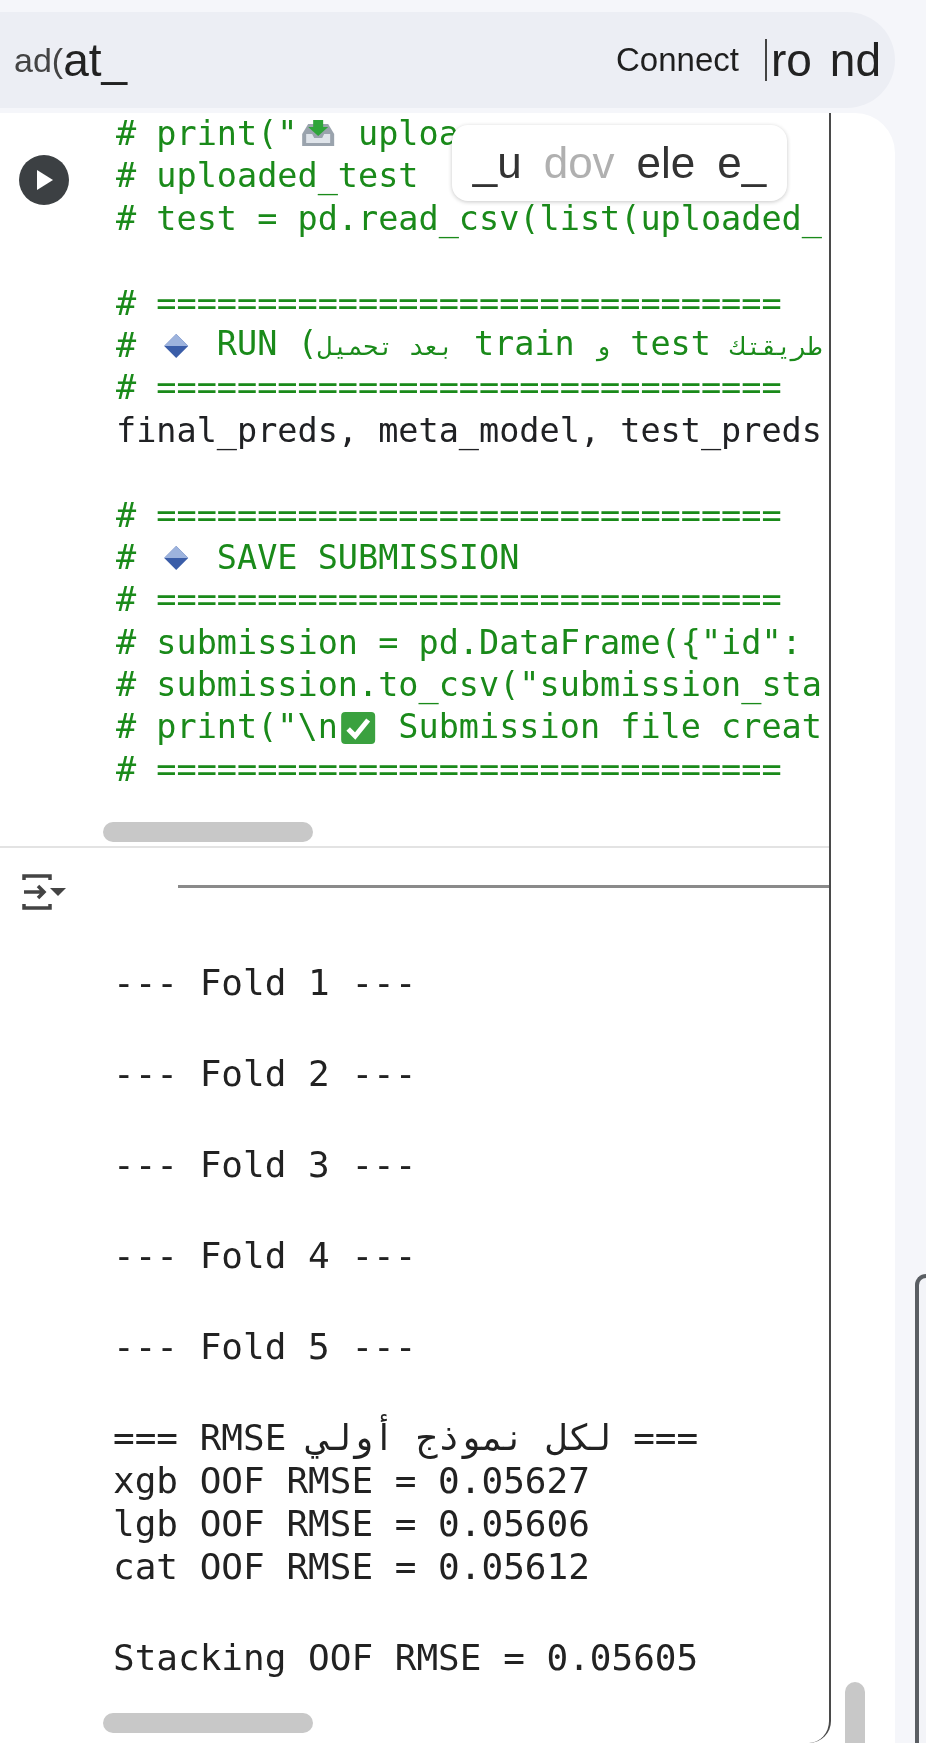 The width and height of the screenshot is (926, 1743). Describe the element at coordinates (351, 1481) in the screenshot. I see `output-line: xgb OOF RMSE = 0.05627` at that location.